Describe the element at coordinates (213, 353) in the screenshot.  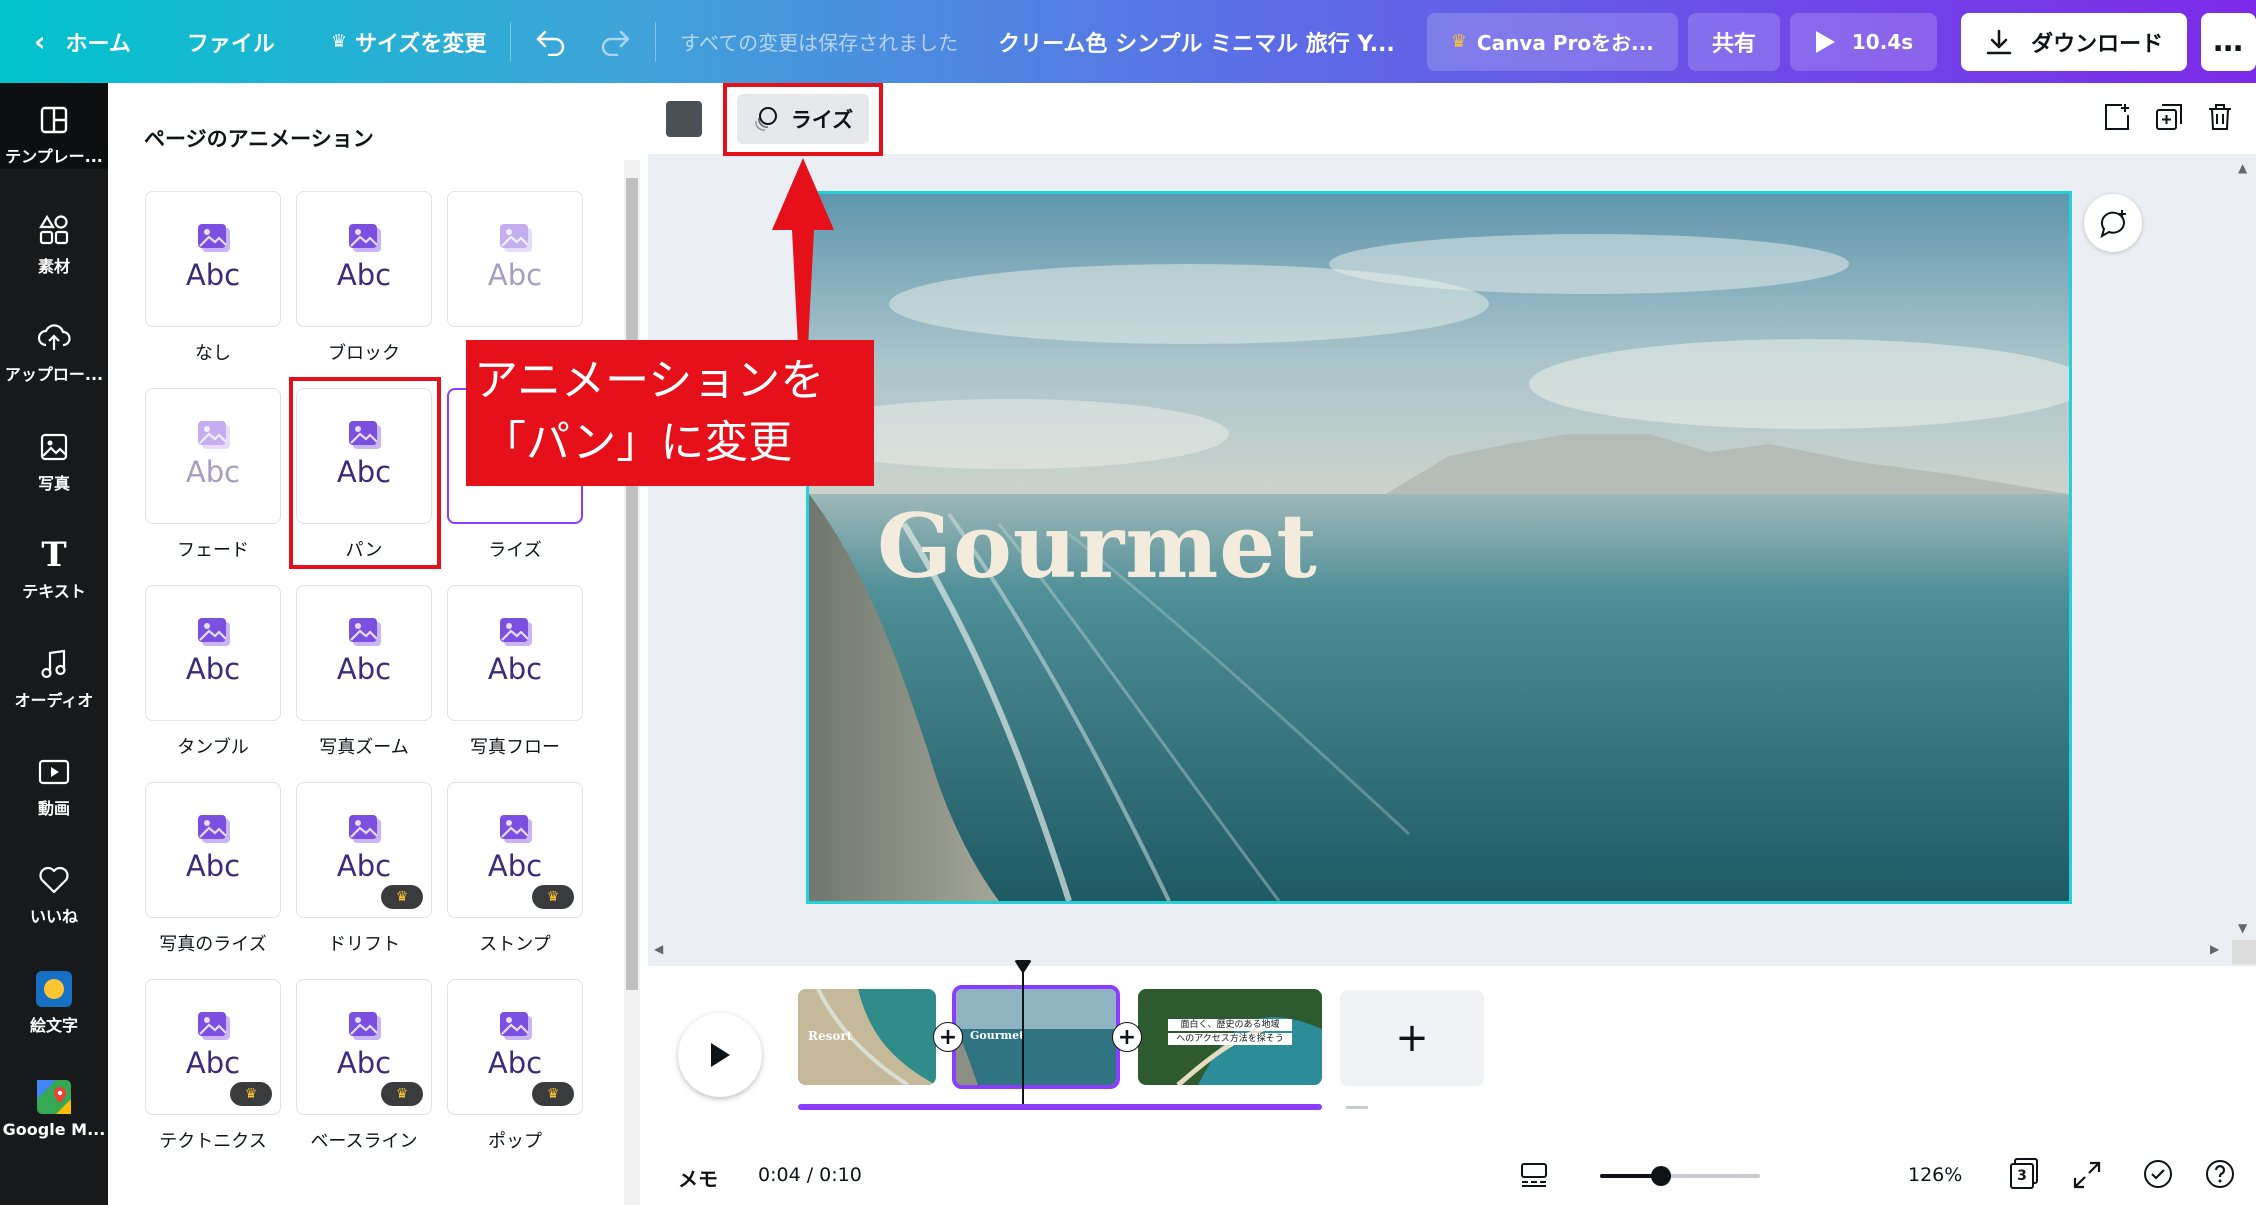
I see `animation-card-label: なし` at that location.